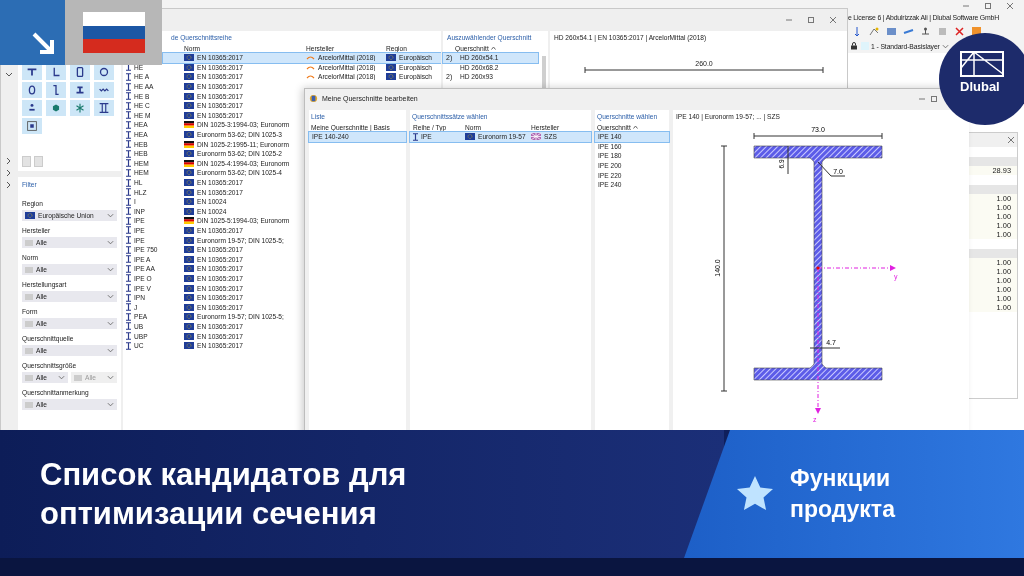  Describe the element at coordinates (841, 478) in the screenshot. I see `banner-tagline: Функции` at that location.